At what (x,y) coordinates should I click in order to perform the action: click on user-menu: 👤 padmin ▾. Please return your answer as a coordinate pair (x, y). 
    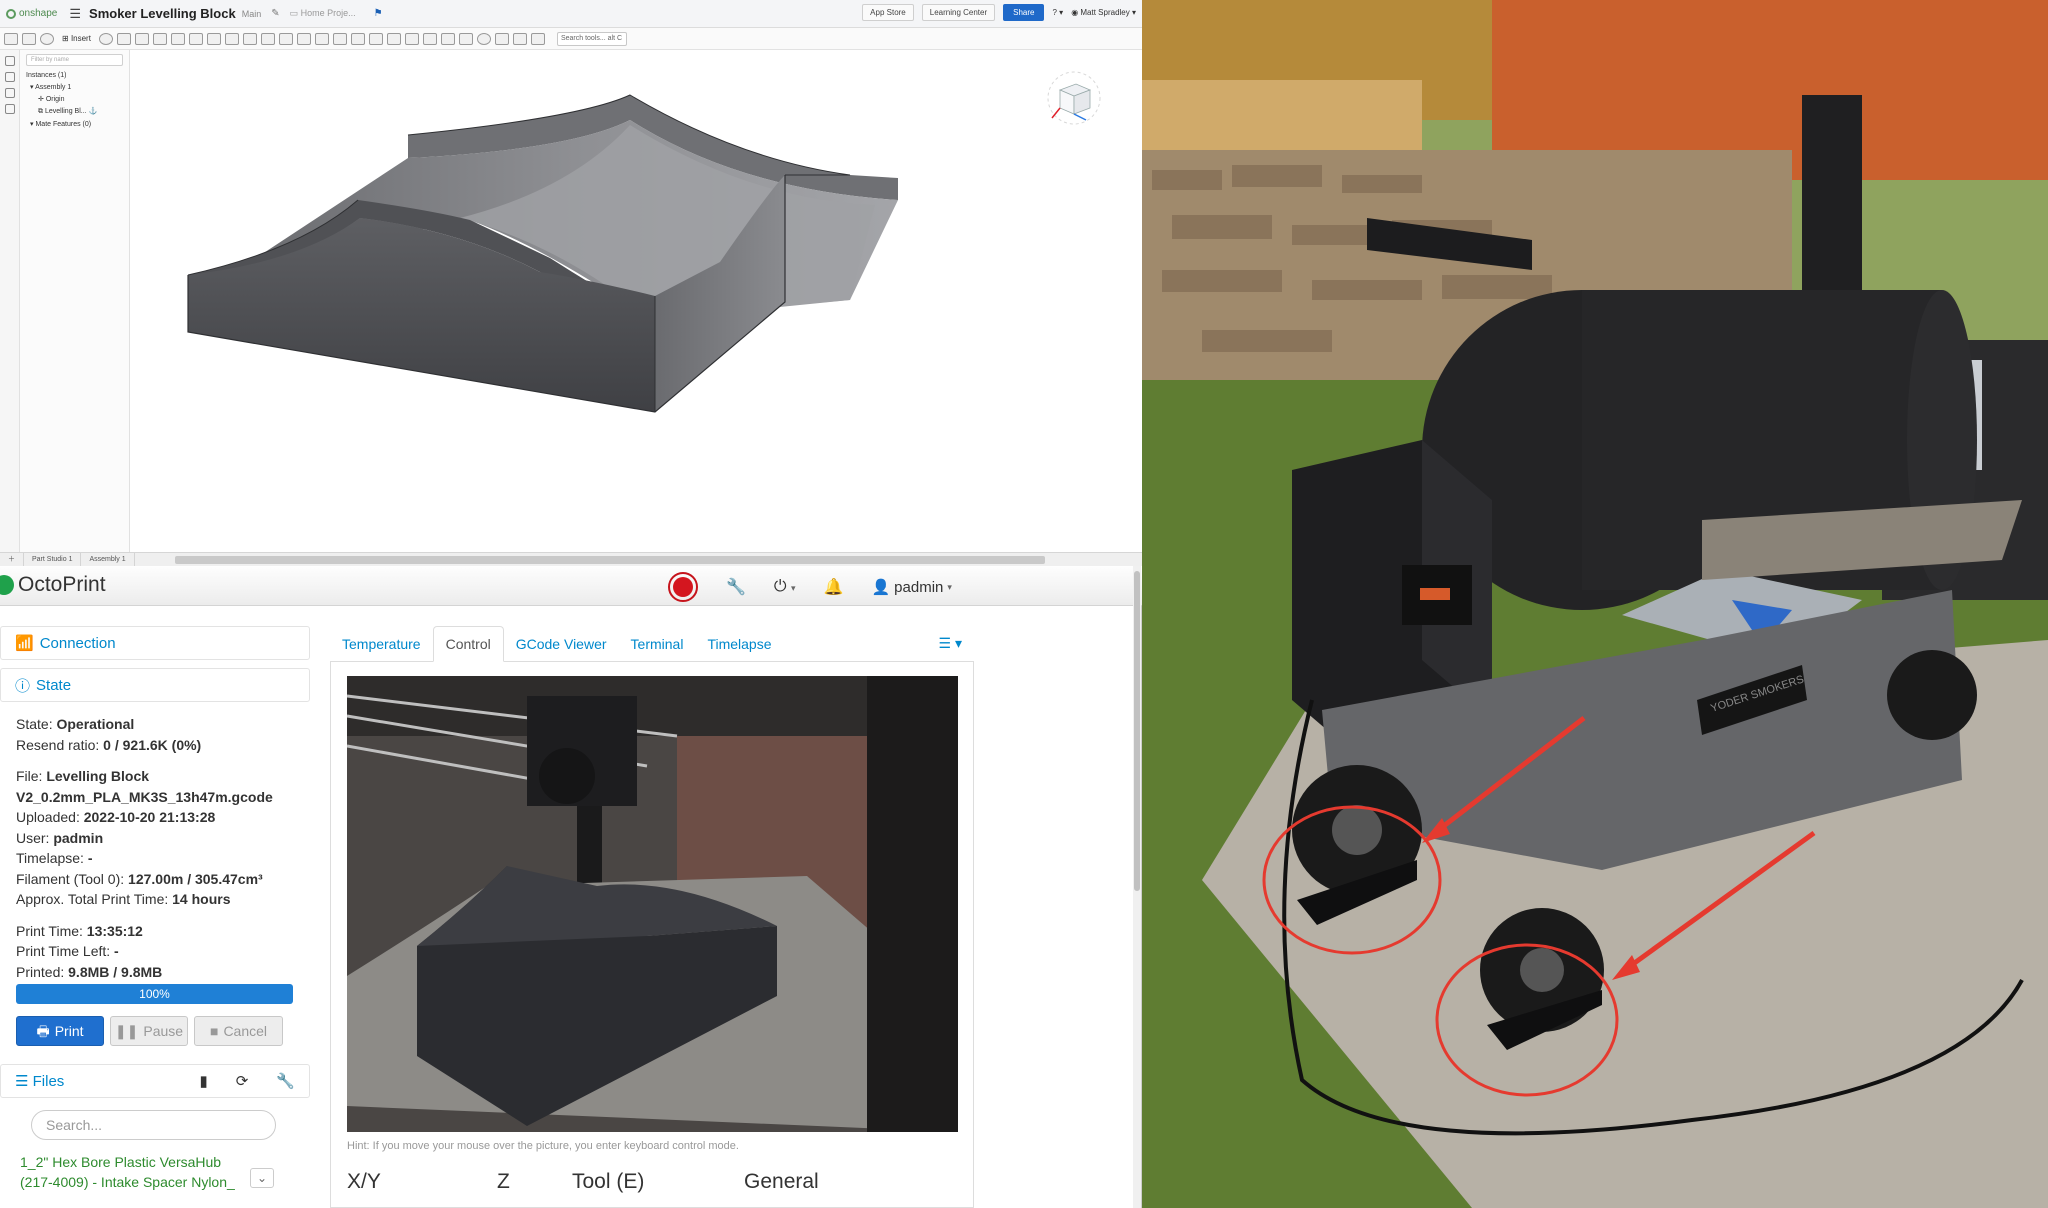
    Looking at the image, I should click on (911, 587).